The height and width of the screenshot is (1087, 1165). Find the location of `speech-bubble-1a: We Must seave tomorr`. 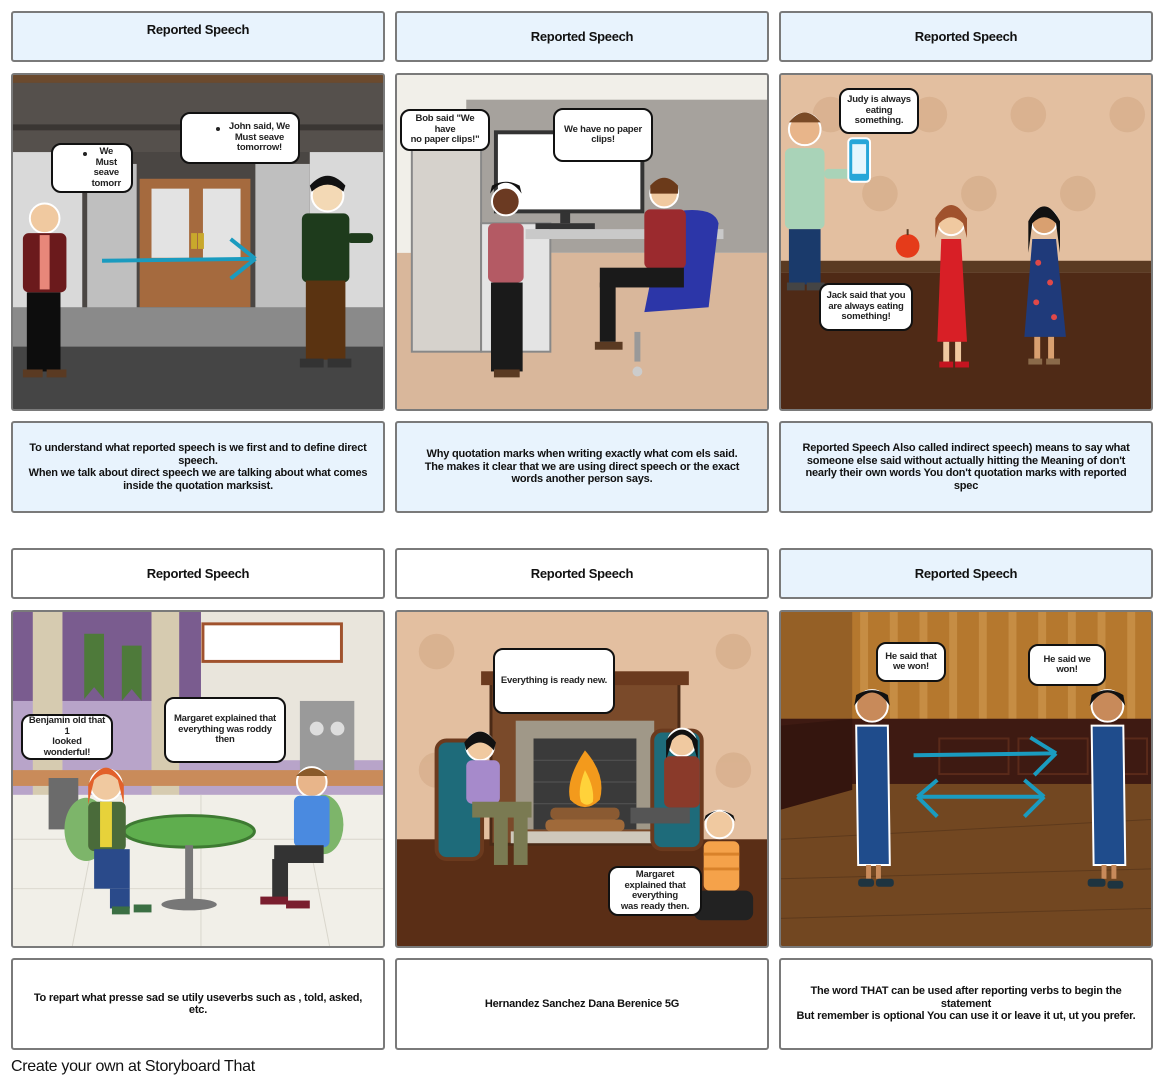

speech-bubble-1a: We Must seave tomorr is located at coordinates (92, 168).